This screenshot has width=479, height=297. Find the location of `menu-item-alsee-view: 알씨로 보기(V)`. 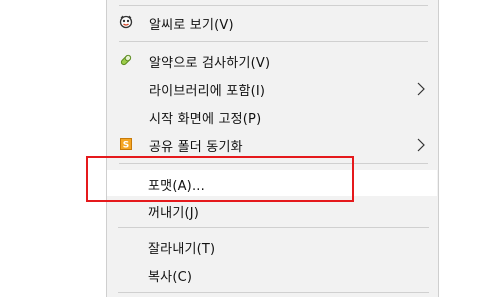

menu-item-alsee-view: 알씨로 보기(V) is located at coordinates (272, 22).